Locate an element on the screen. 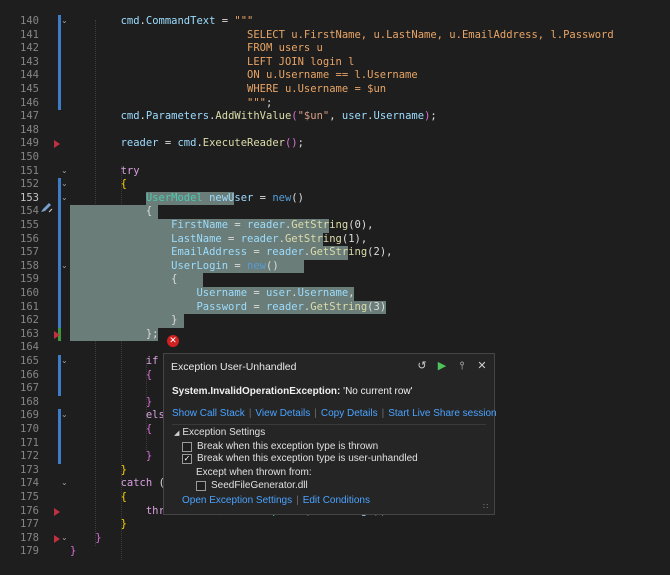 This screenshot has width=670, height=575. line-number: 147 is located at coordinates (29, 116).